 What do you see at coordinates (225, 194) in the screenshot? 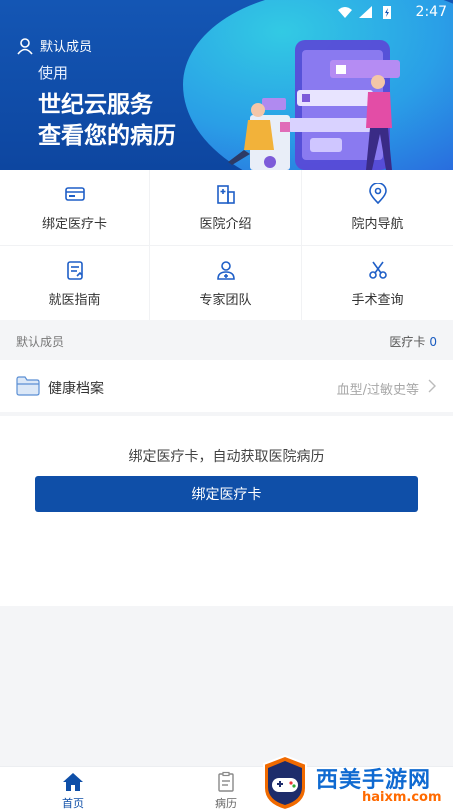
I see `hospital-icon` at bounding box center [225, 194].